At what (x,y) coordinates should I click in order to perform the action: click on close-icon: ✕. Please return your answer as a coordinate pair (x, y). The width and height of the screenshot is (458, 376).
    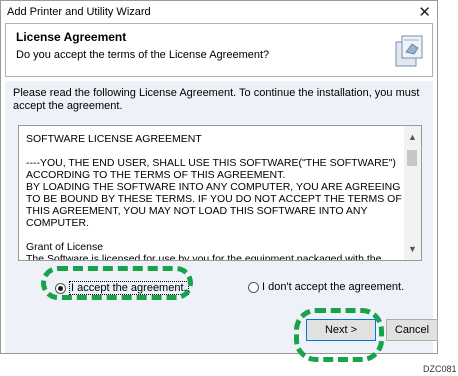
    Looking at the image, I should click on (424, 12).